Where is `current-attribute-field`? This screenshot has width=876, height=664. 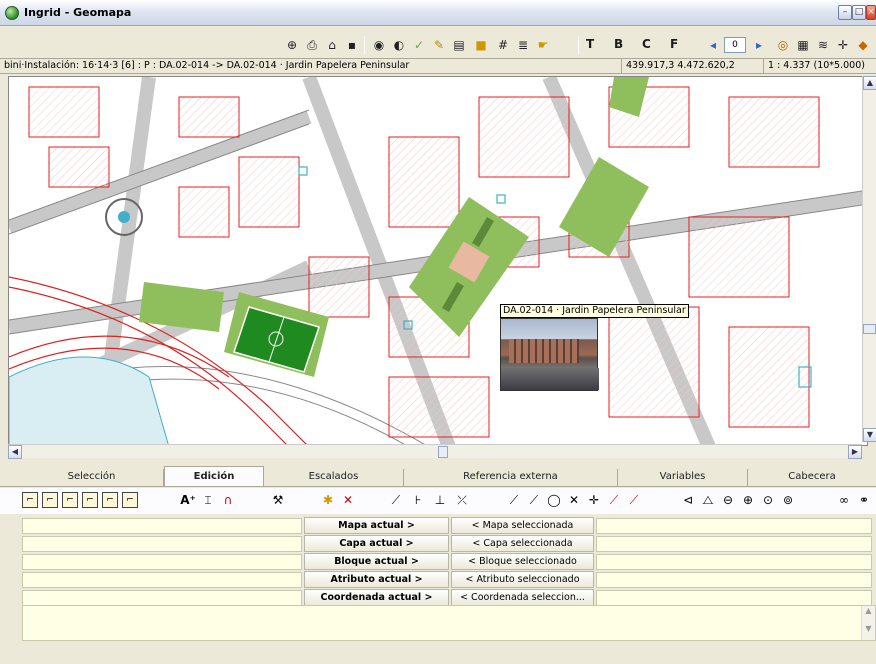 current-attribute-field is located at coordinates (162, 580).